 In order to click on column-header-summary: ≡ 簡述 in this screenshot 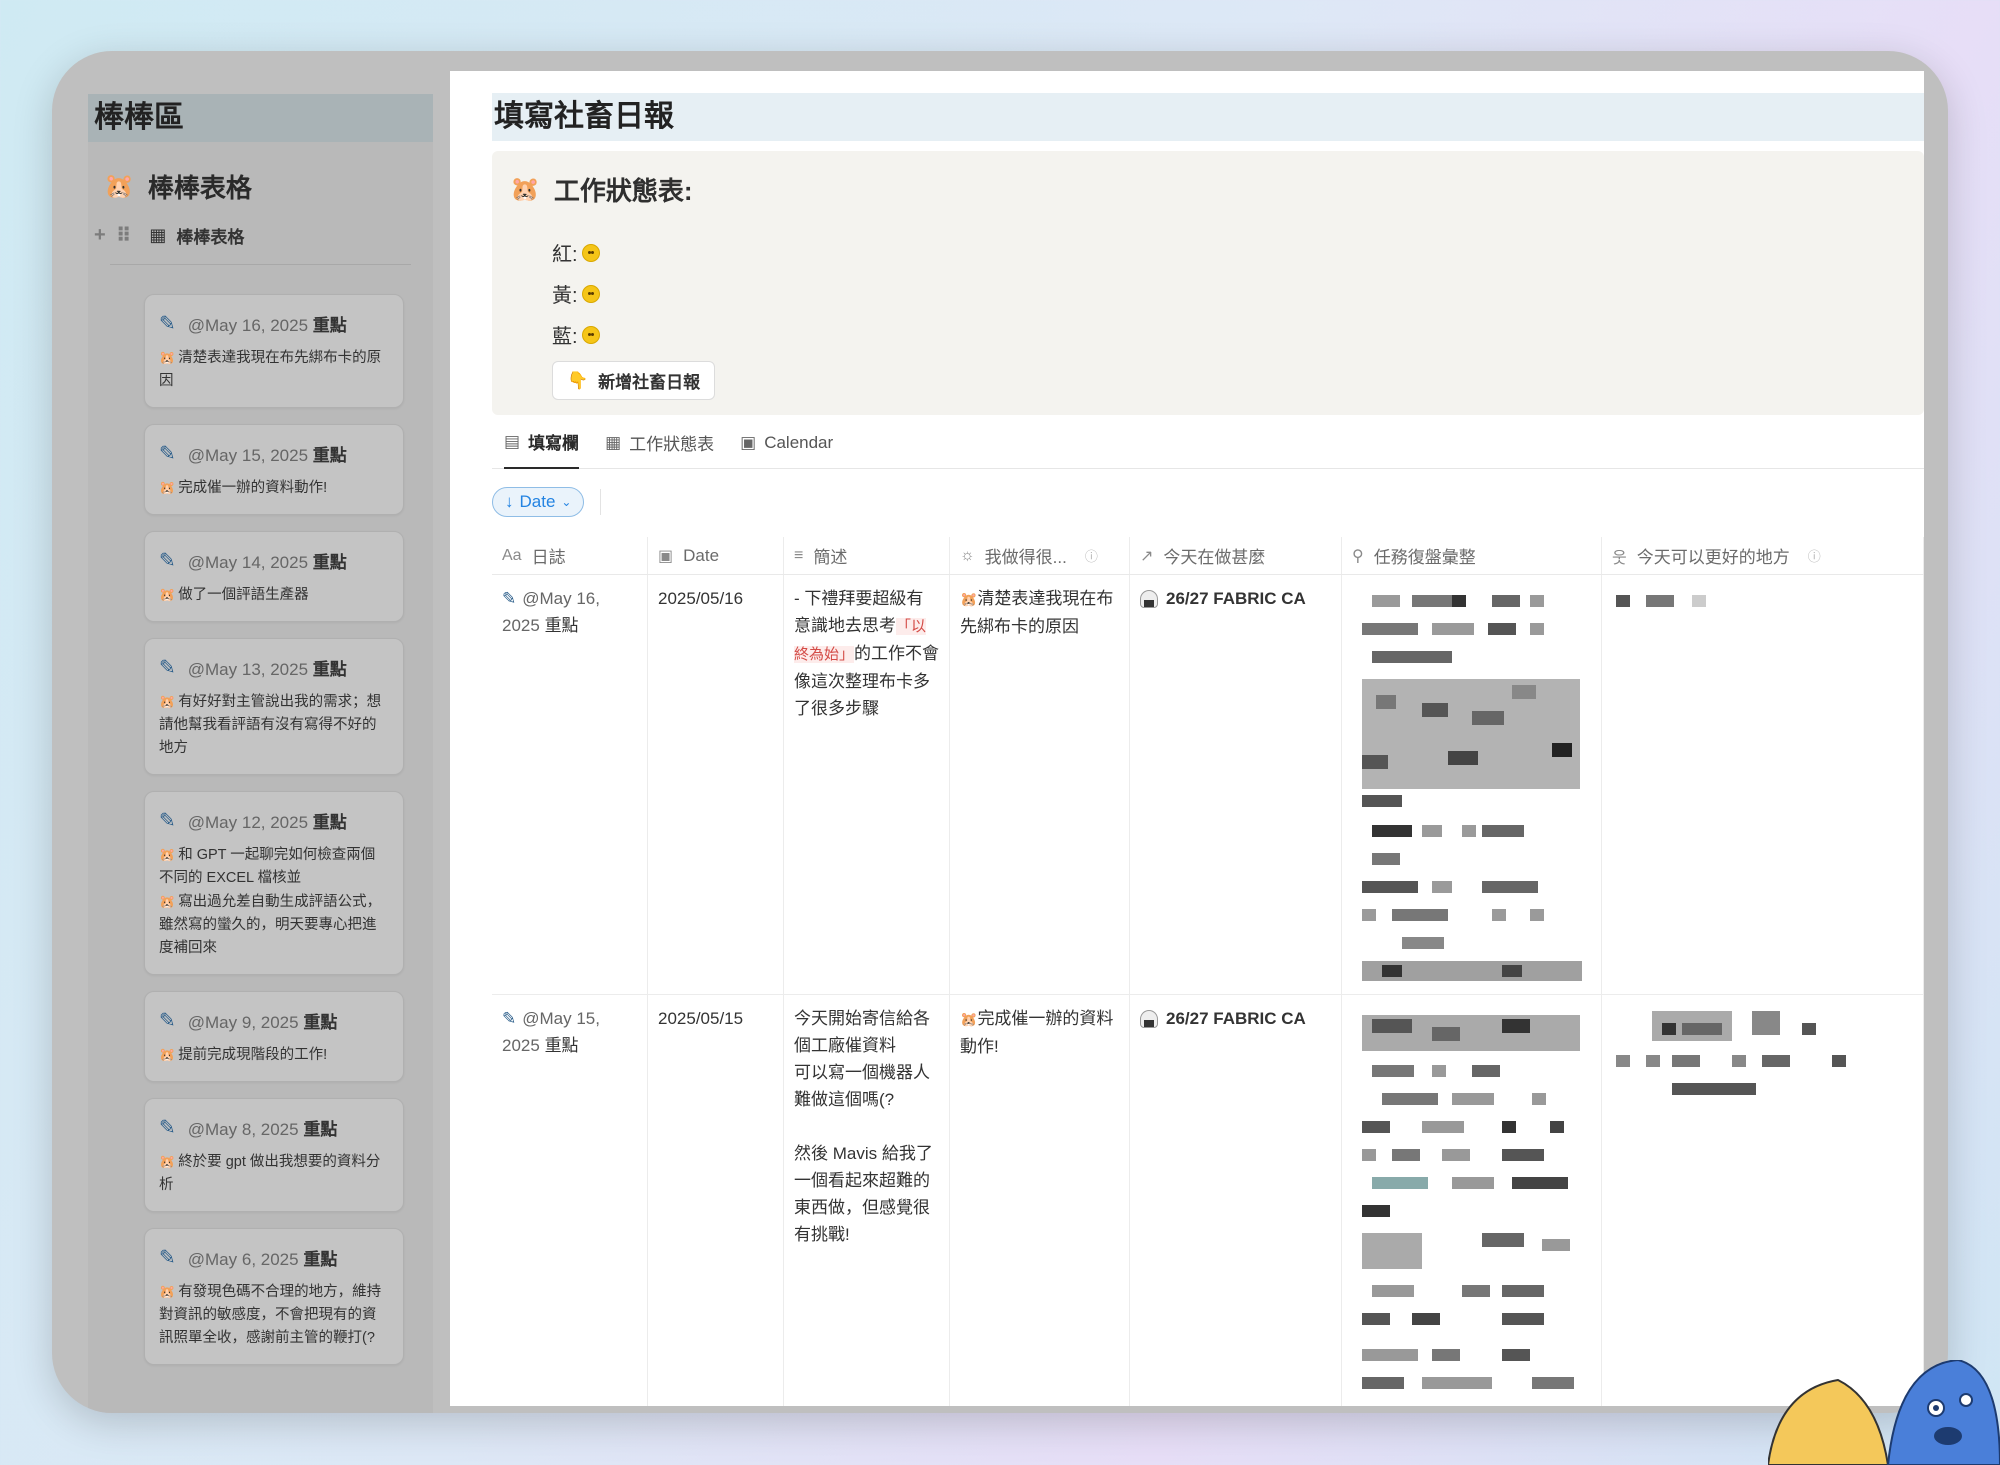, I will do `click(867, 555)`.